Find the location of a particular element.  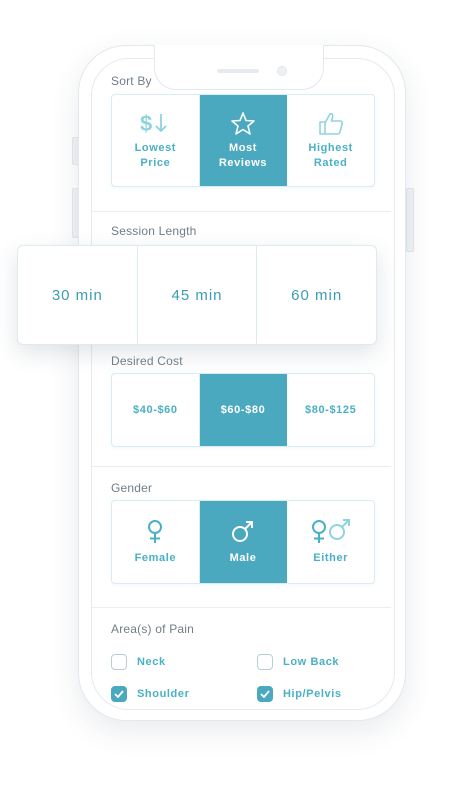

sort-by-label: Sort By is located at coordinates (131, 81).